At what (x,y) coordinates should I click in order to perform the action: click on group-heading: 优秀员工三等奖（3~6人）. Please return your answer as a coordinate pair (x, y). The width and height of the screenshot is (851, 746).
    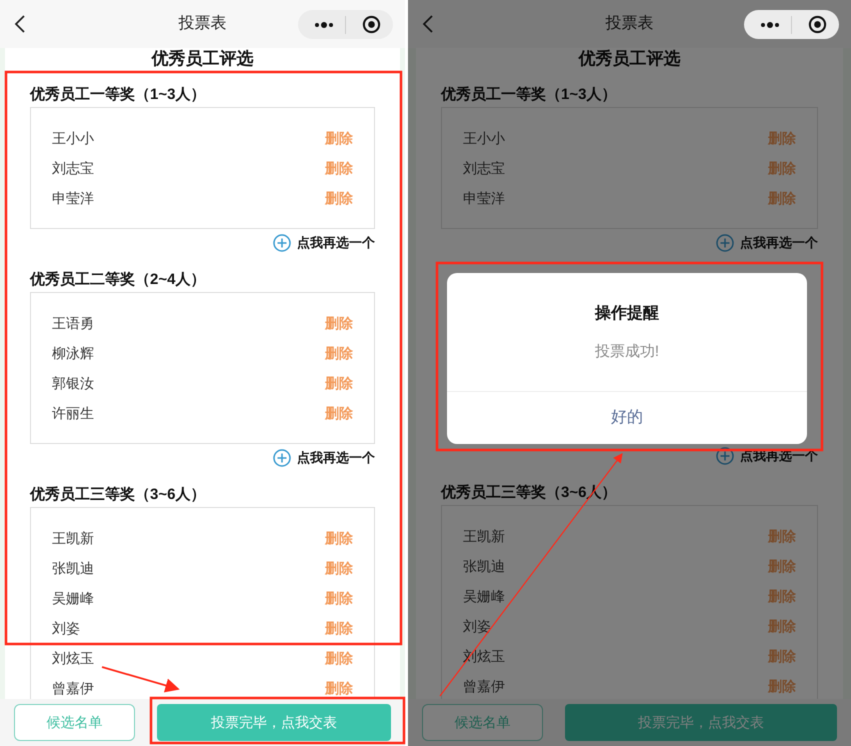
    Looking at the image, I should click on (118, 495).